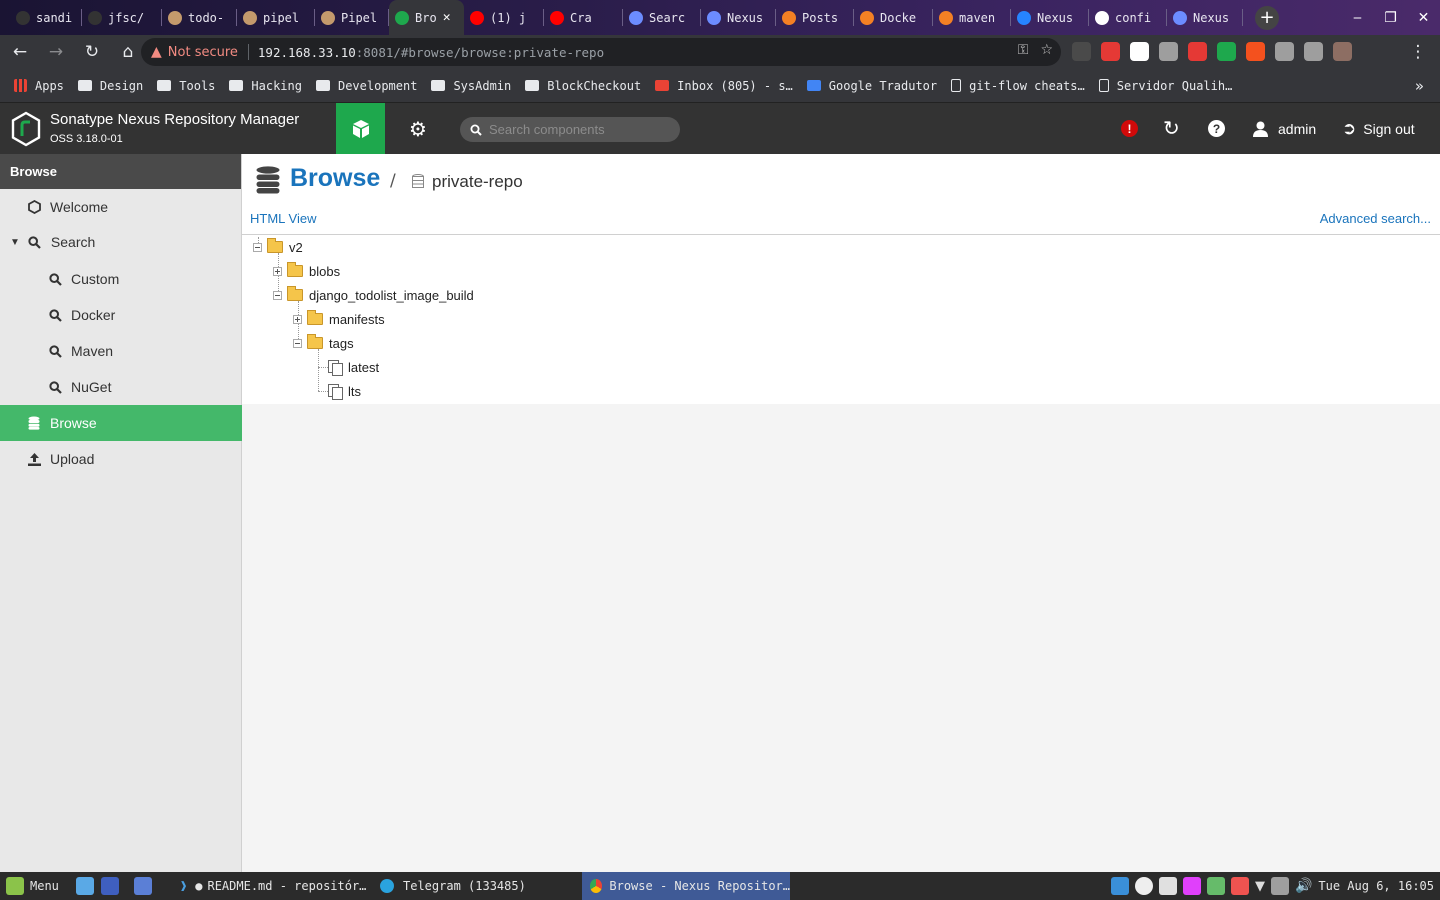 The height and width of the screenshot is (900, 1440). What do you see at coordinates (893, 17) in the screenshot?
I see `browser-tab: Docke` at bounding box center [893, 17].